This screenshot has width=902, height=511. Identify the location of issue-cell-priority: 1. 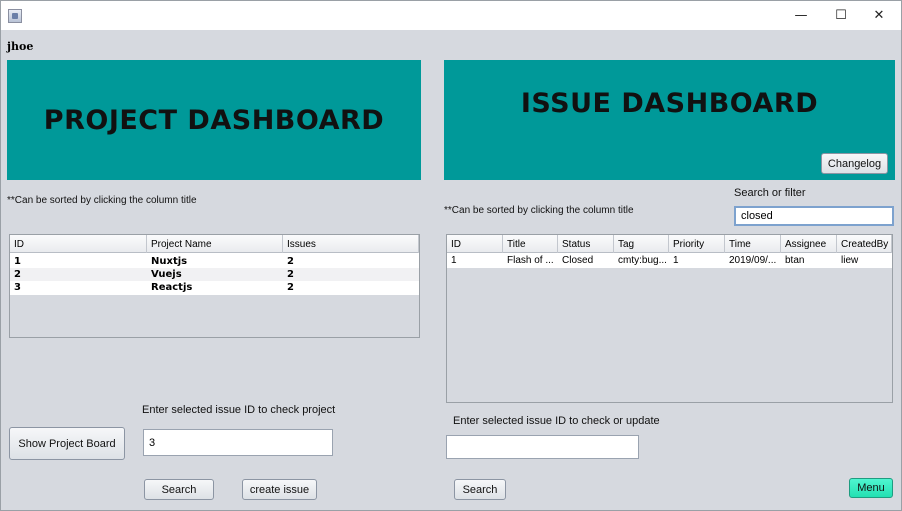
(676, 260).